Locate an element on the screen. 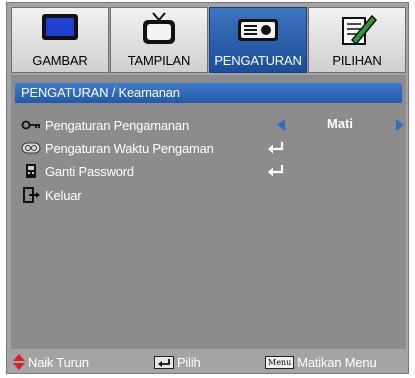 This screenshot has width=415, height=378. tab-tampilan: TAMPILAN is located at coordinates (159, 40).